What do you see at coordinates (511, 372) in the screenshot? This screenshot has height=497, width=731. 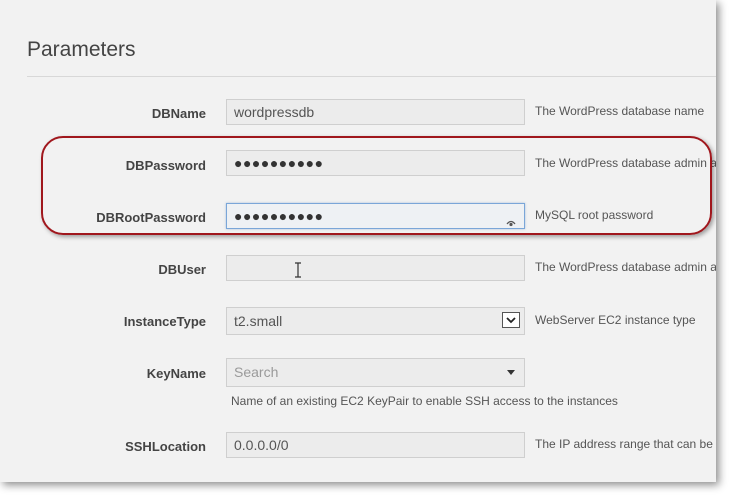 I see `caret-down-icon` at bounding box center [511, 372].